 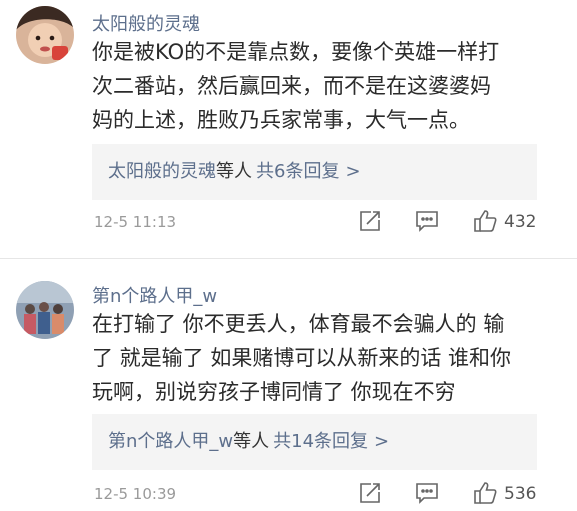 What do you see at coordinates (320, 441) in the screenshot?
I see `reply-count: 共14条回复` at bounding box center [320, 441].